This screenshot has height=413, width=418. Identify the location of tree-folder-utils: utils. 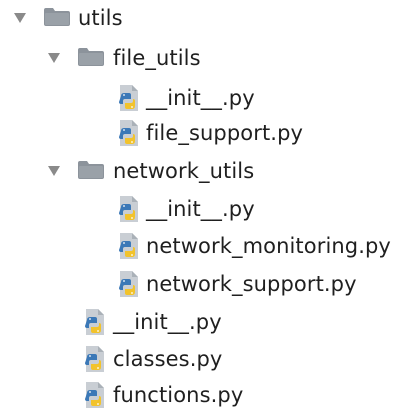
(209, 18).